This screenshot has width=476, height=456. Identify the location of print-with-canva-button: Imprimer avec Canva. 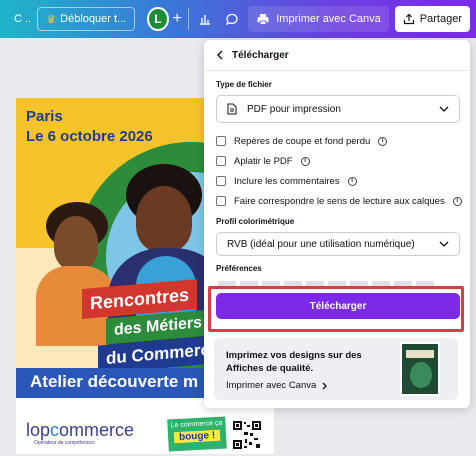
(318, 19).